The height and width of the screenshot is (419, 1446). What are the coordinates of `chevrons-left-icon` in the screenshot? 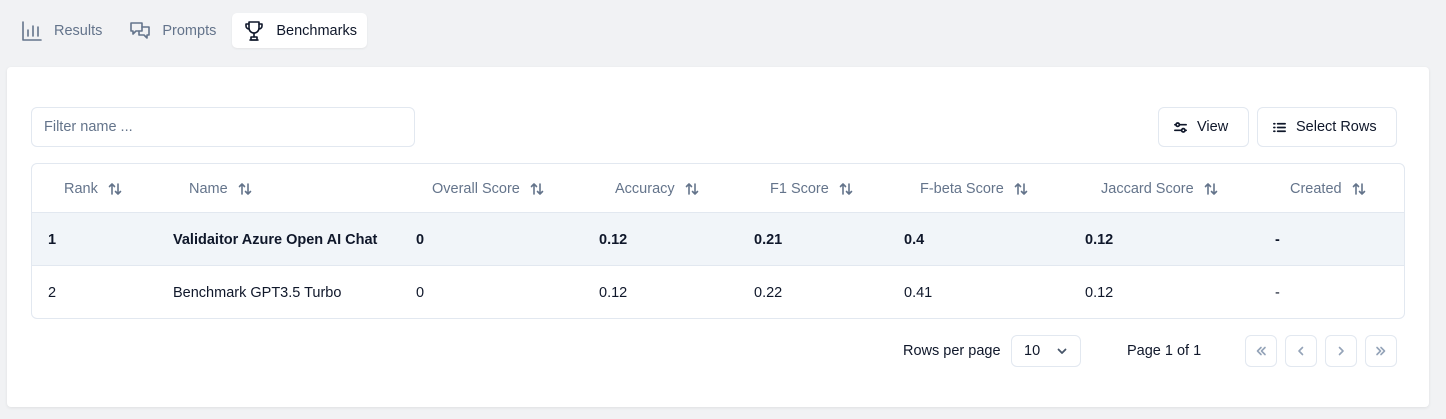 It's located at (1261, 351).